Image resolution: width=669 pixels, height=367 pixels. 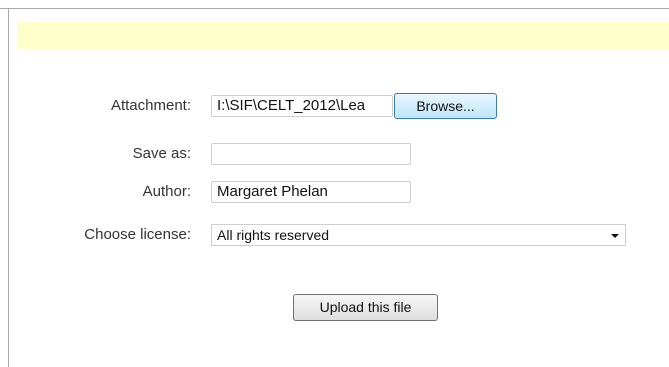 I want to click on author-label: Author:, so click(x=166, y=191).